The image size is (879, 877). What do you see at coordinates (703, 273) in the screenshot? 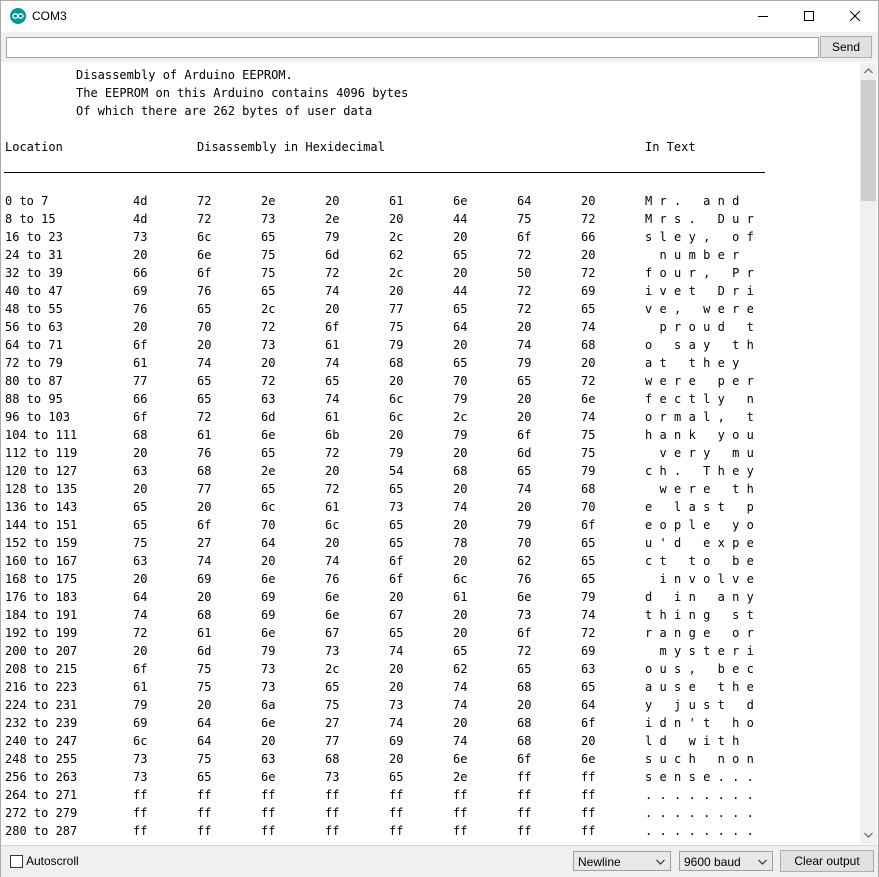
I see `row-text: four, Pr` at bounding box center [703, 273].